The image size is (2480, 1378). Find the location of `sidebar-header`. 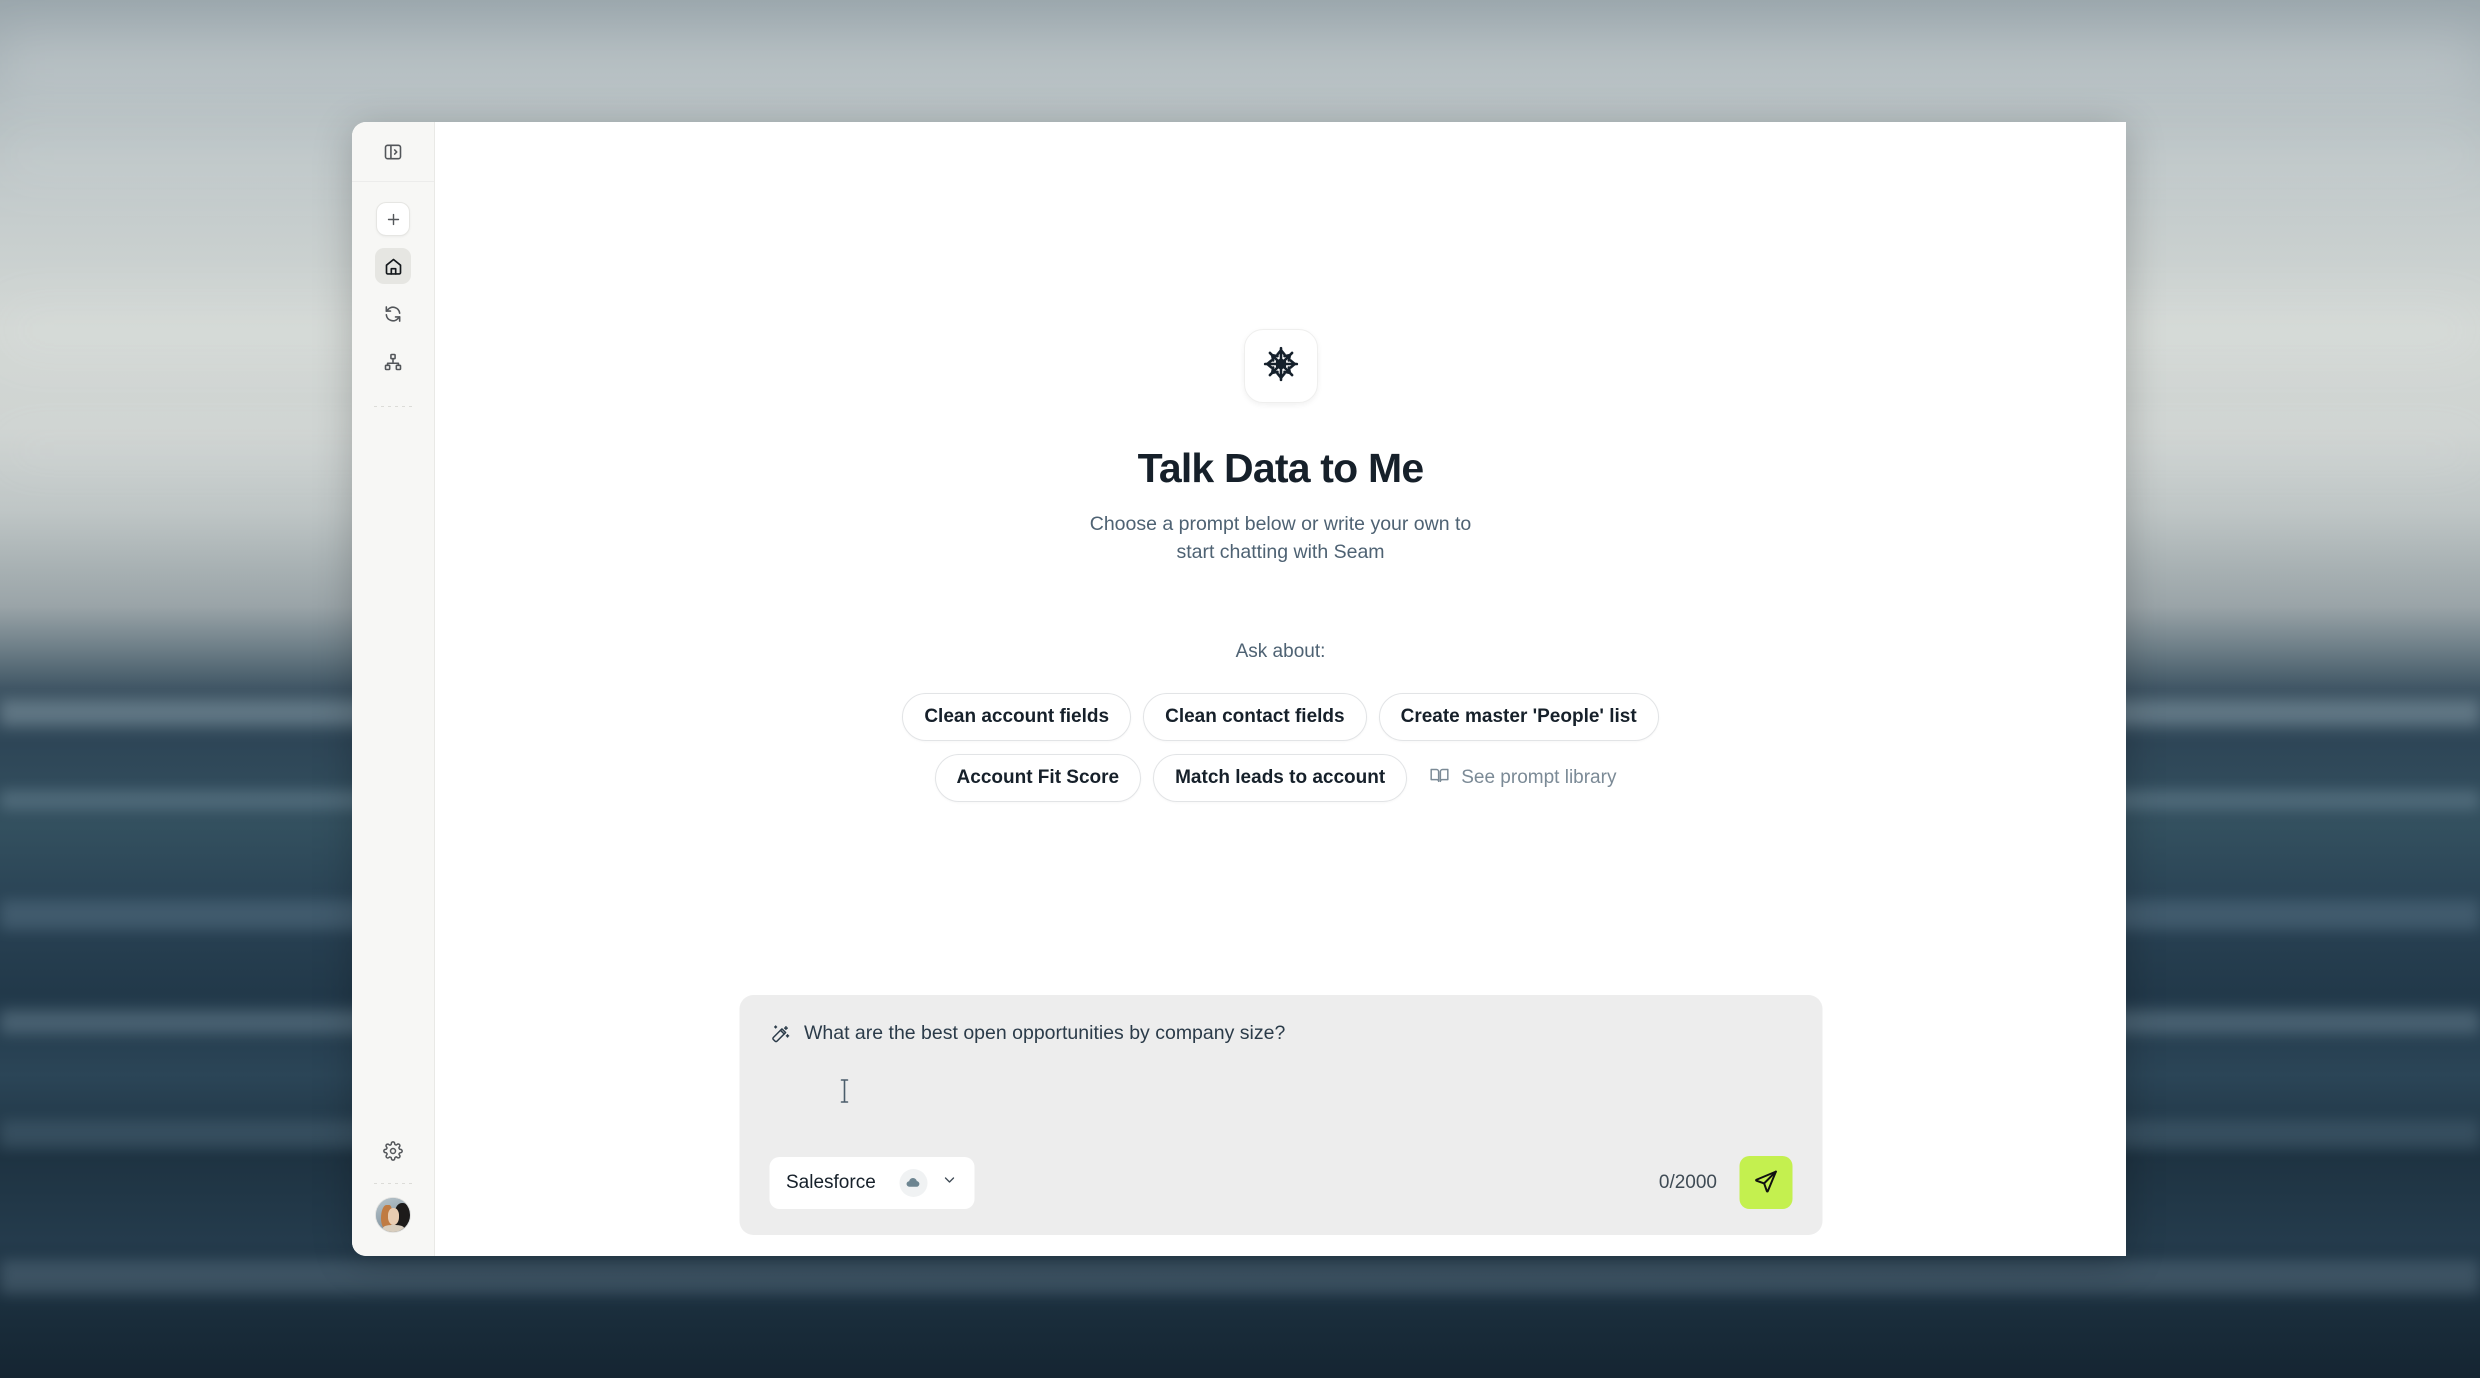

sidebar-header is located at coordinates (393, 152).